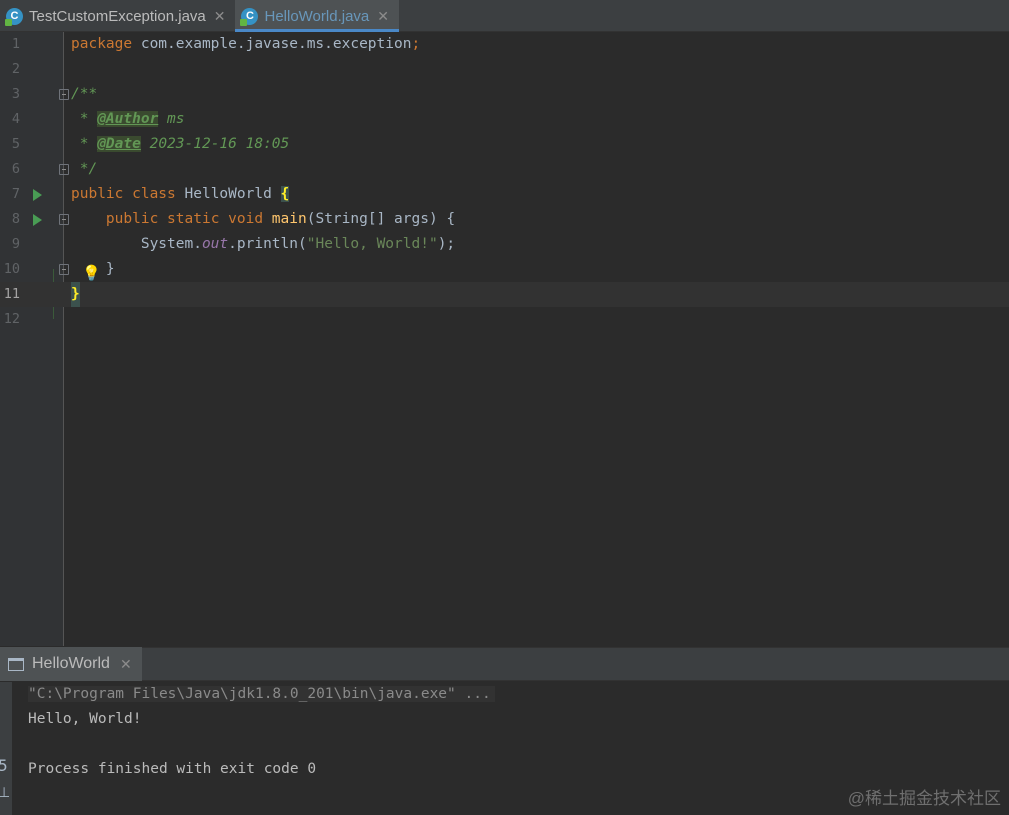  What do you see at coordinates (215, 144) in the screenshot?
I see `javadoc-value: 2023-12-16 18:05` at bounding box center [215, 144].